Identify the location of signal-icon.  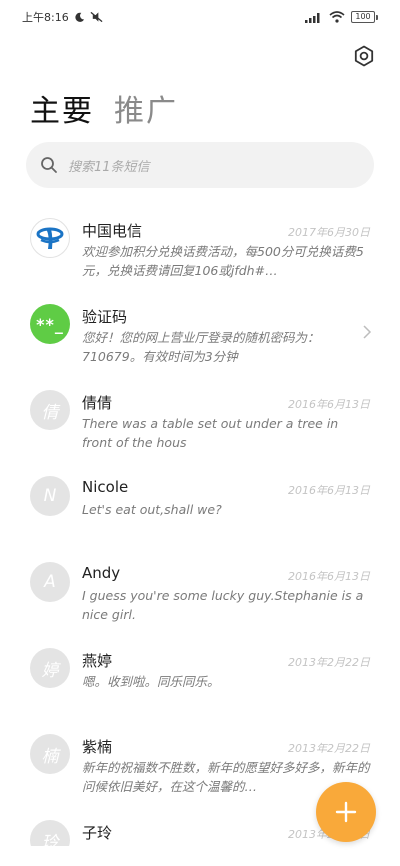
(312, 18).